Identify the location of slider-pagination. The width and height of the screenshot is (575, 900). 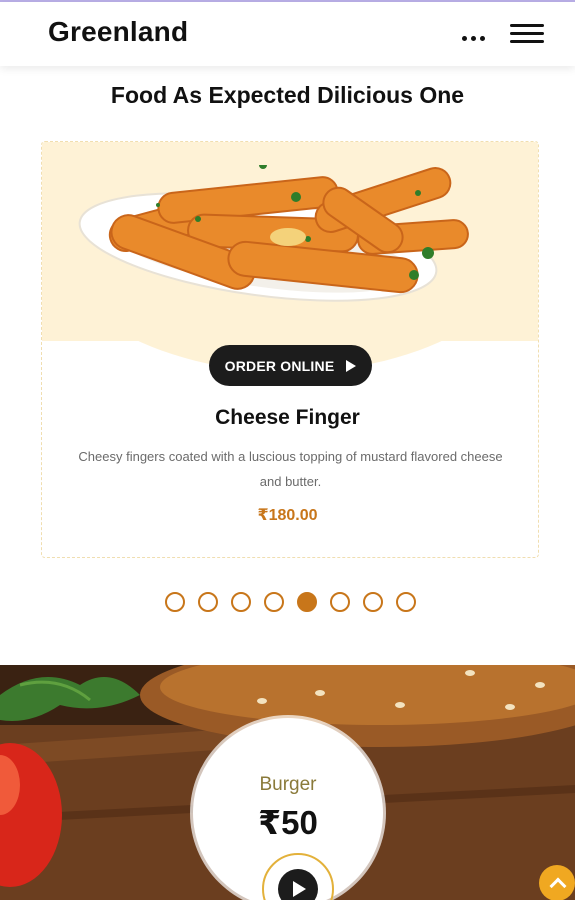
(290, 602).